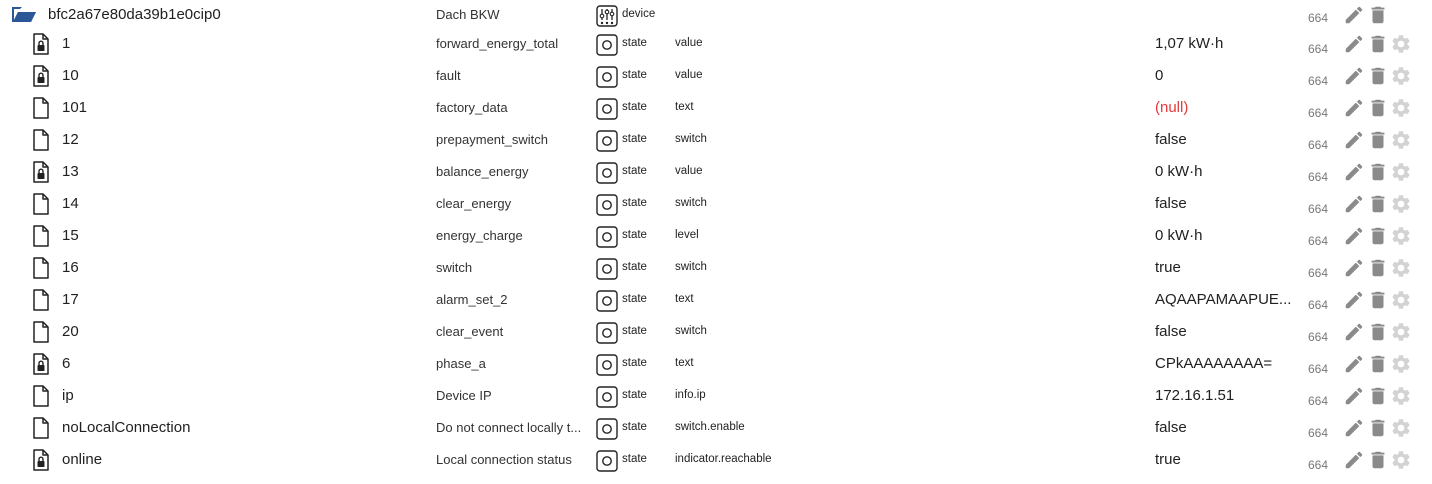  Describe the element at coordinates (504, 459) in the screenshot. I see `object-name: Local connection status` at that location.